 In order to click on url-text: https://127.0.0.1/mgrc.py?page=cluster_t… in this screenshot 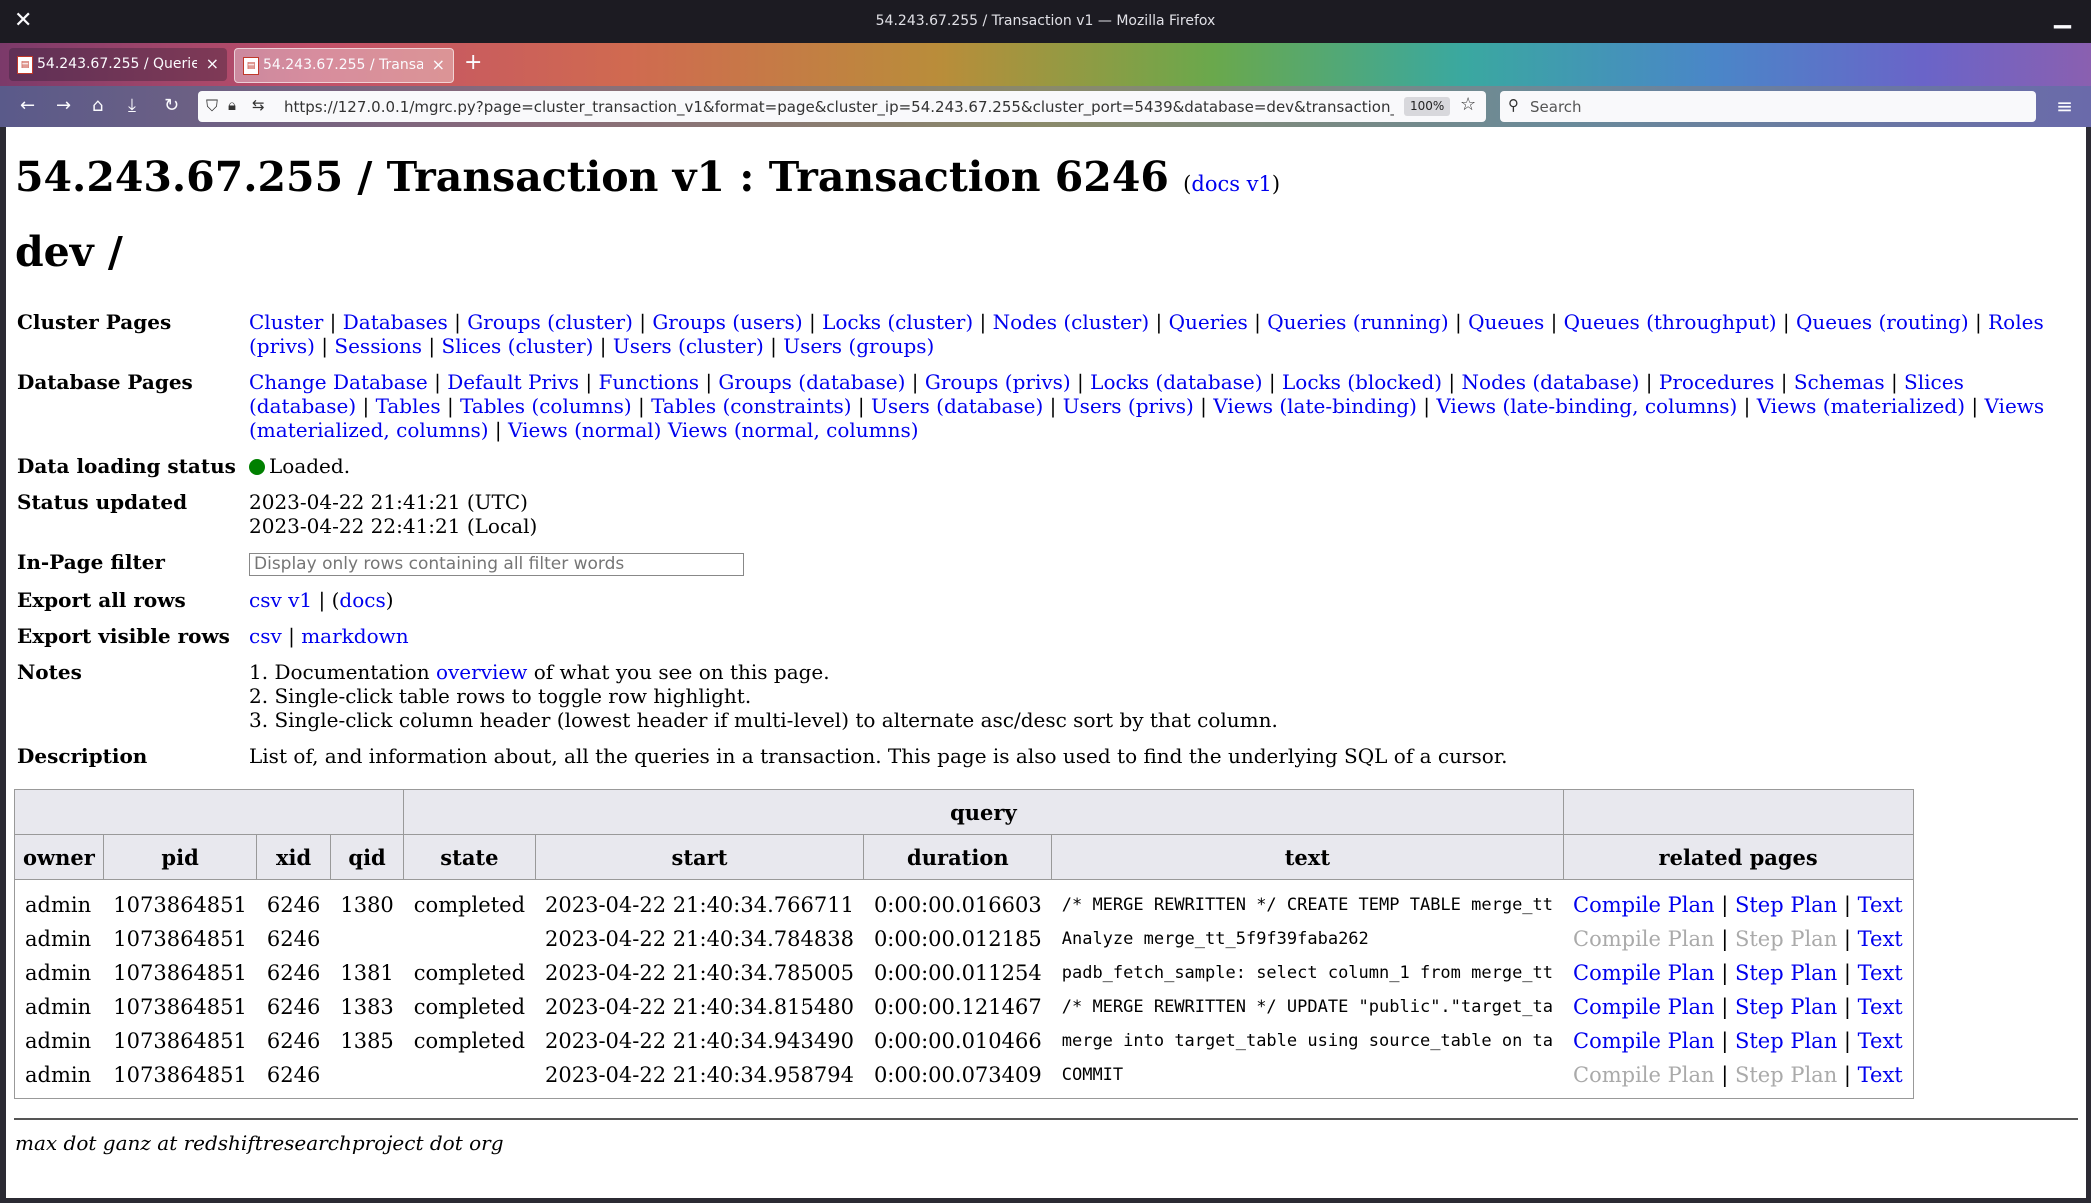, I will do `click(839, 107)`.